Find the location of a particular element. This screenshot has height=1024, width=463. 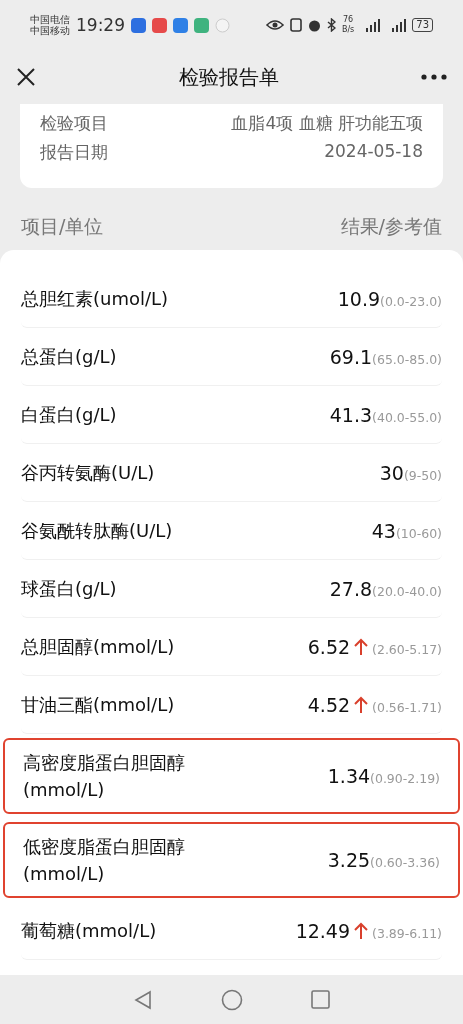

speed-unit: B/s is located at coordinates (348, 30).